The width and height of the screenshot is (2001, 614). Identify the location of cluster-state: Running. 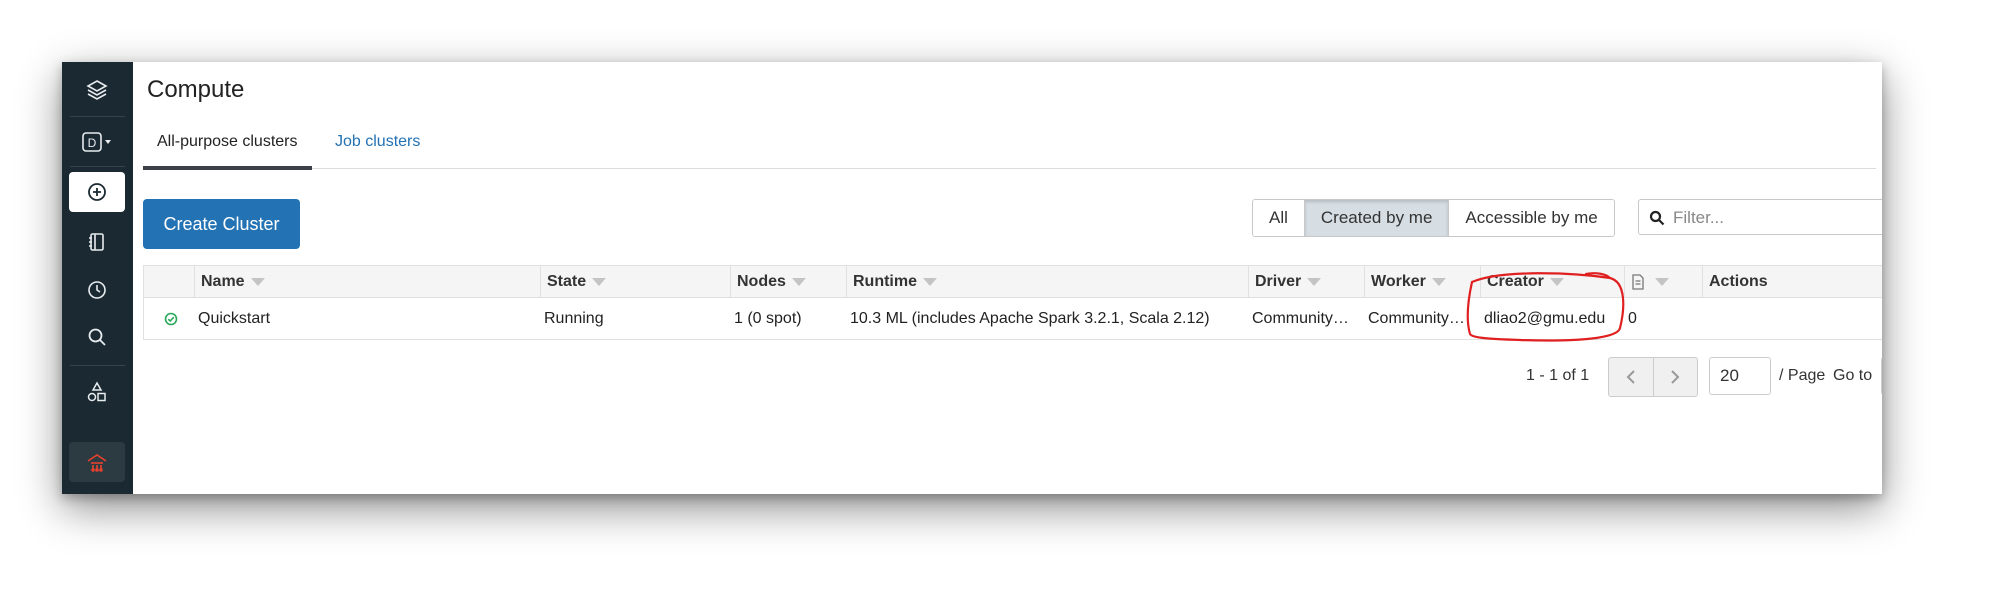
(574, 318).